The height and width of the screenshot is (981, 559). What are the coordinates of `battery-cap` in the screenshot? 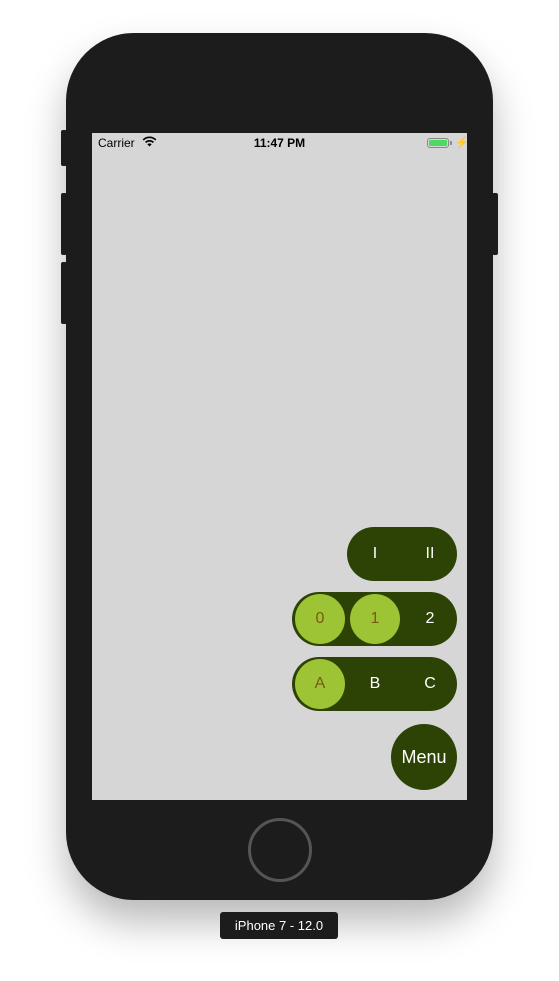 It's located at (451, 143).